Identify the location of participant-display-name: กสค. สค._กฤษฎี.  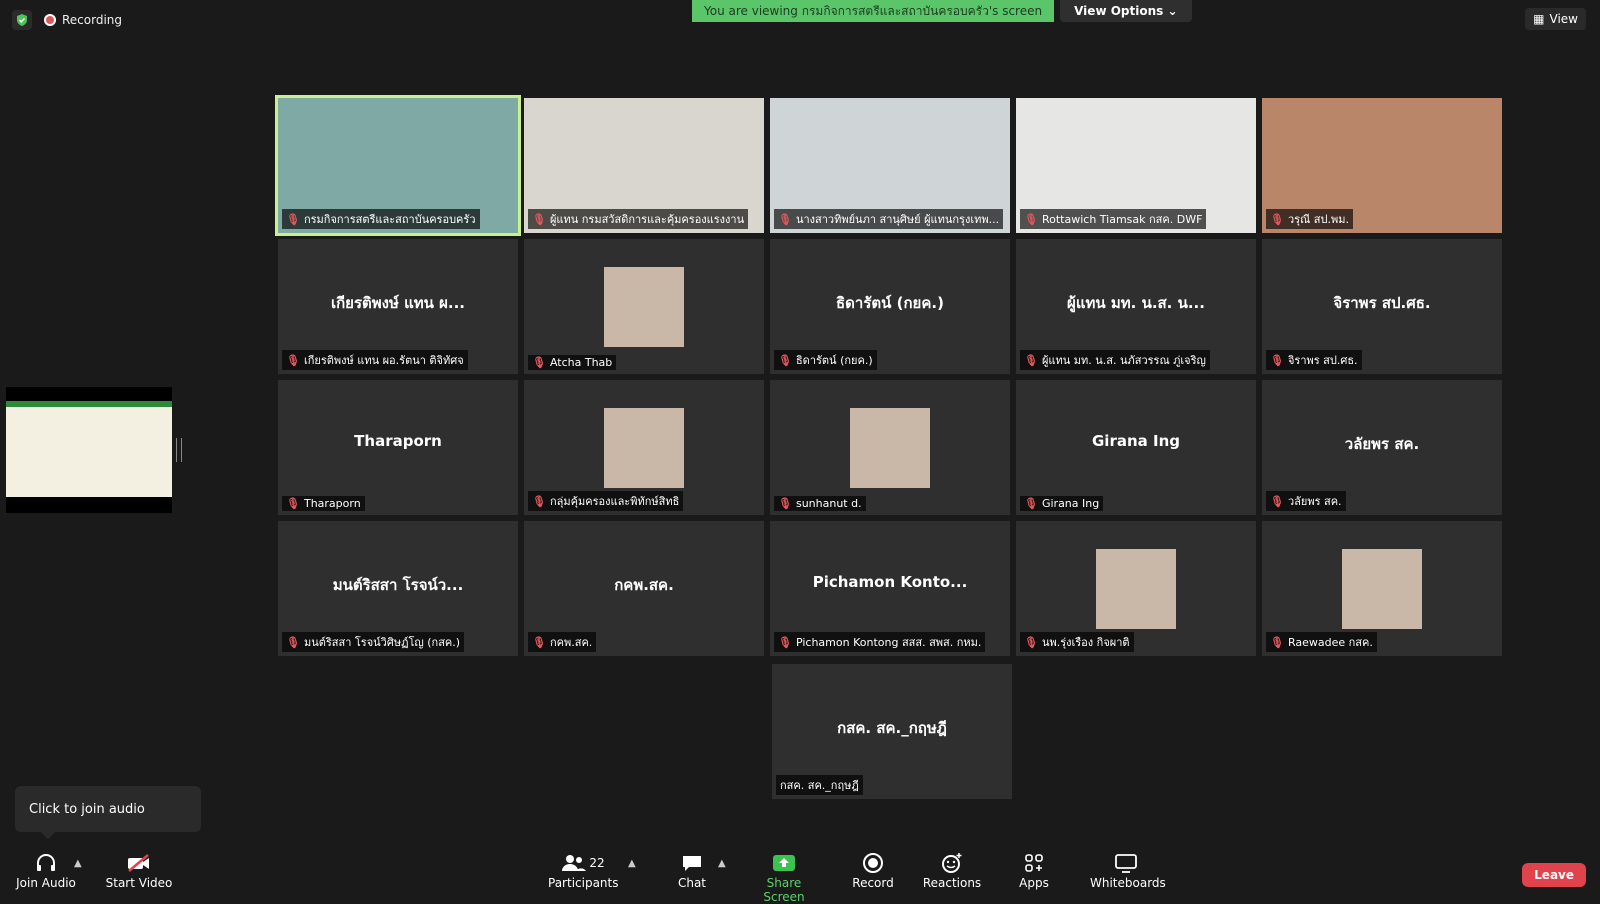
(892, 728).